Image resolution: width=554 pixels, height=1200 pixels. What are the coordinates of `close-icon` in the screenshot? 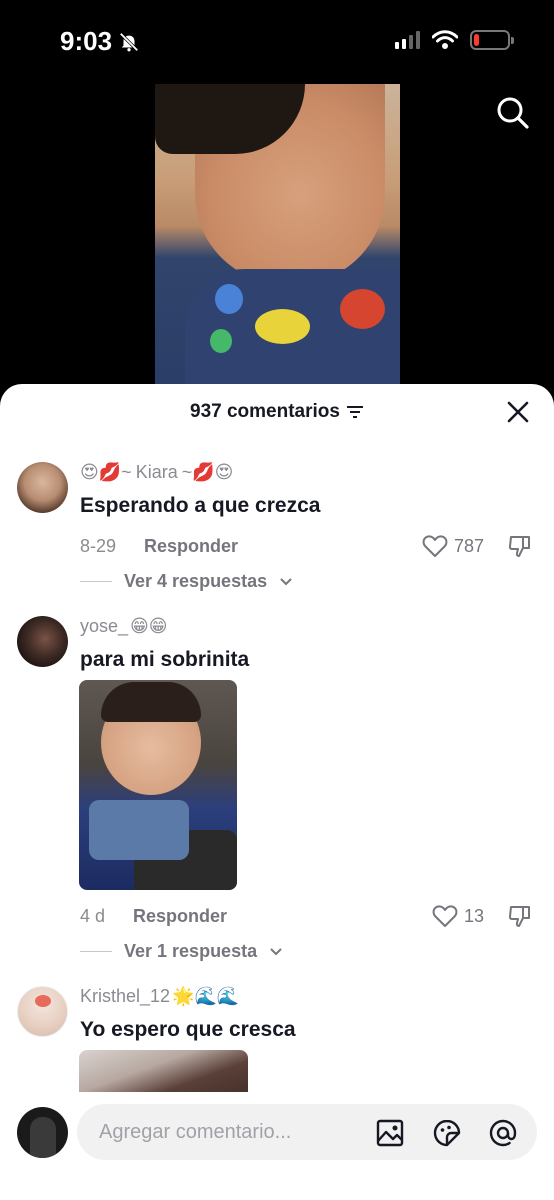 It's located at (518, 412).